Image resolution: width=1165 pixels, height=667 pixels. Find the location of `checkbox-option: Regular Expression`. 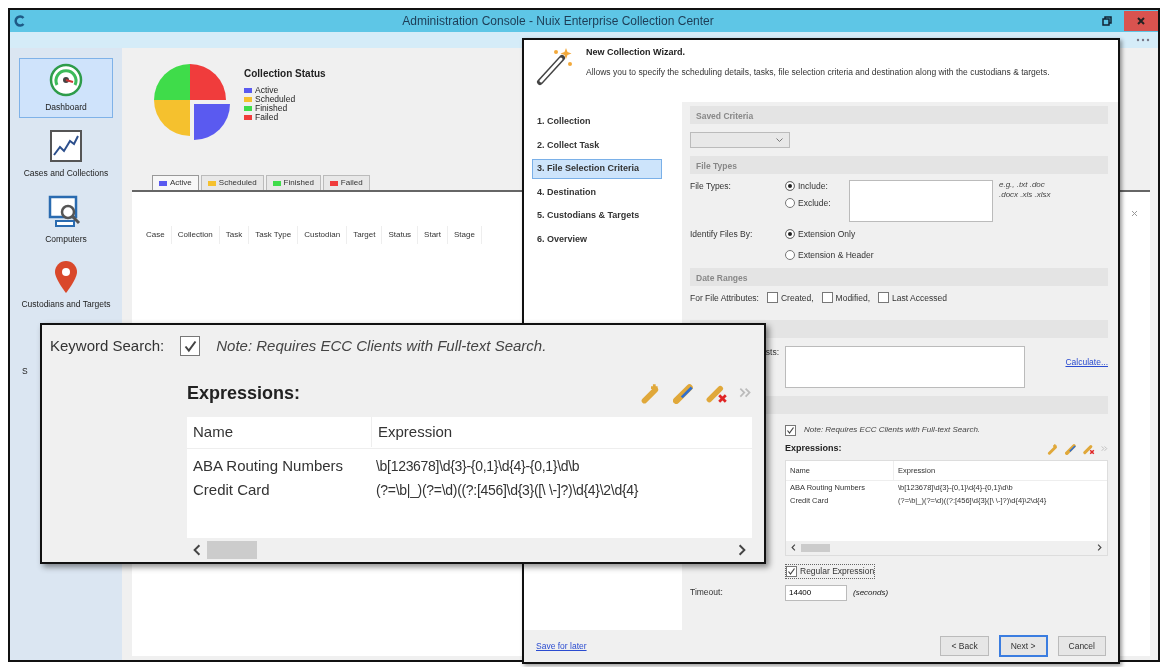

checkbox-option: Regular Expression is located at coordinates (830, 571).